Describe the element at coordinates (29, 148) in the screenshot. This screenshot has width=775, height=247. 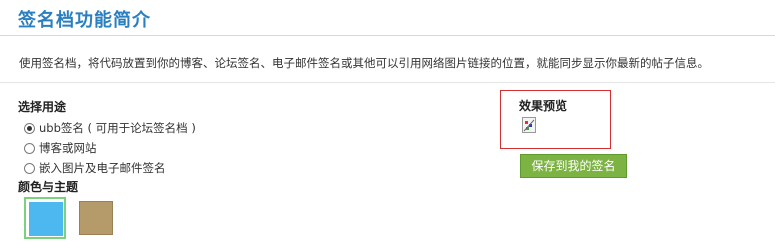
I see `radio-blog-website` at that location.